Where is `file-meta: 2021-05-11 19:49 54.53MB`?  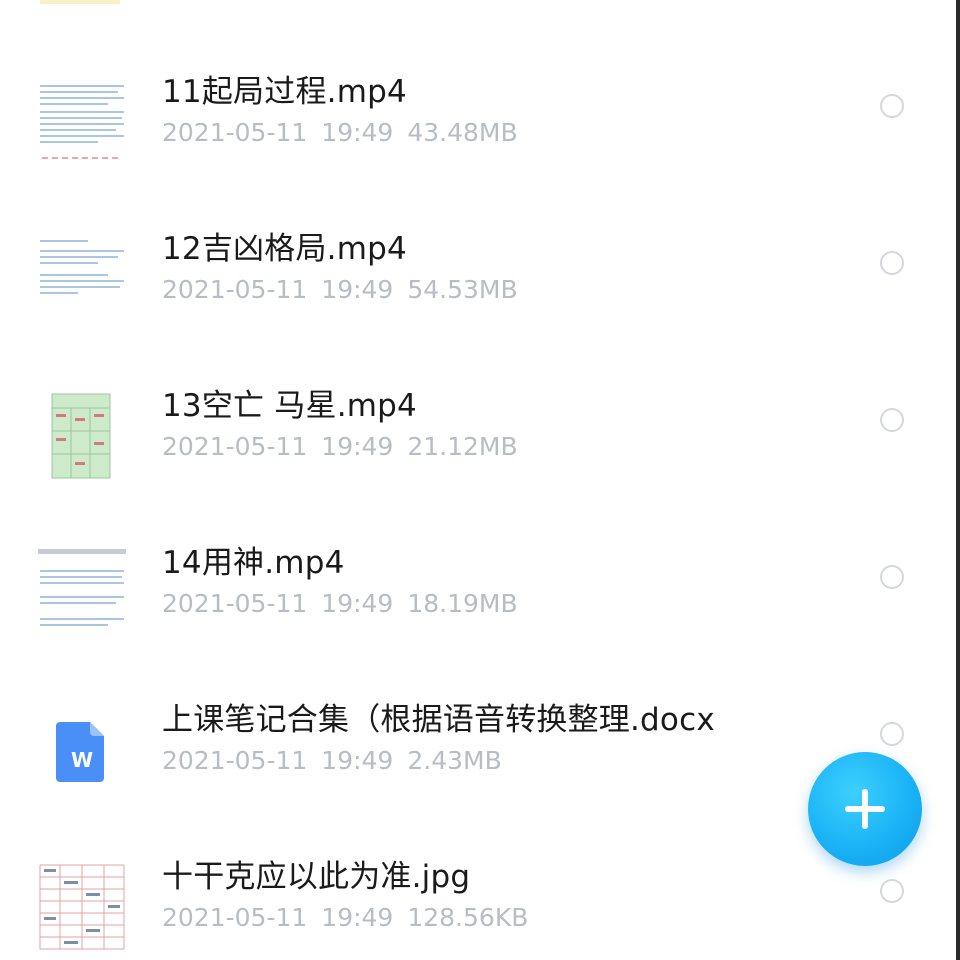 file-meta: 2021-05-11 19:49 54.53MB is located at coordinates (347, 289).